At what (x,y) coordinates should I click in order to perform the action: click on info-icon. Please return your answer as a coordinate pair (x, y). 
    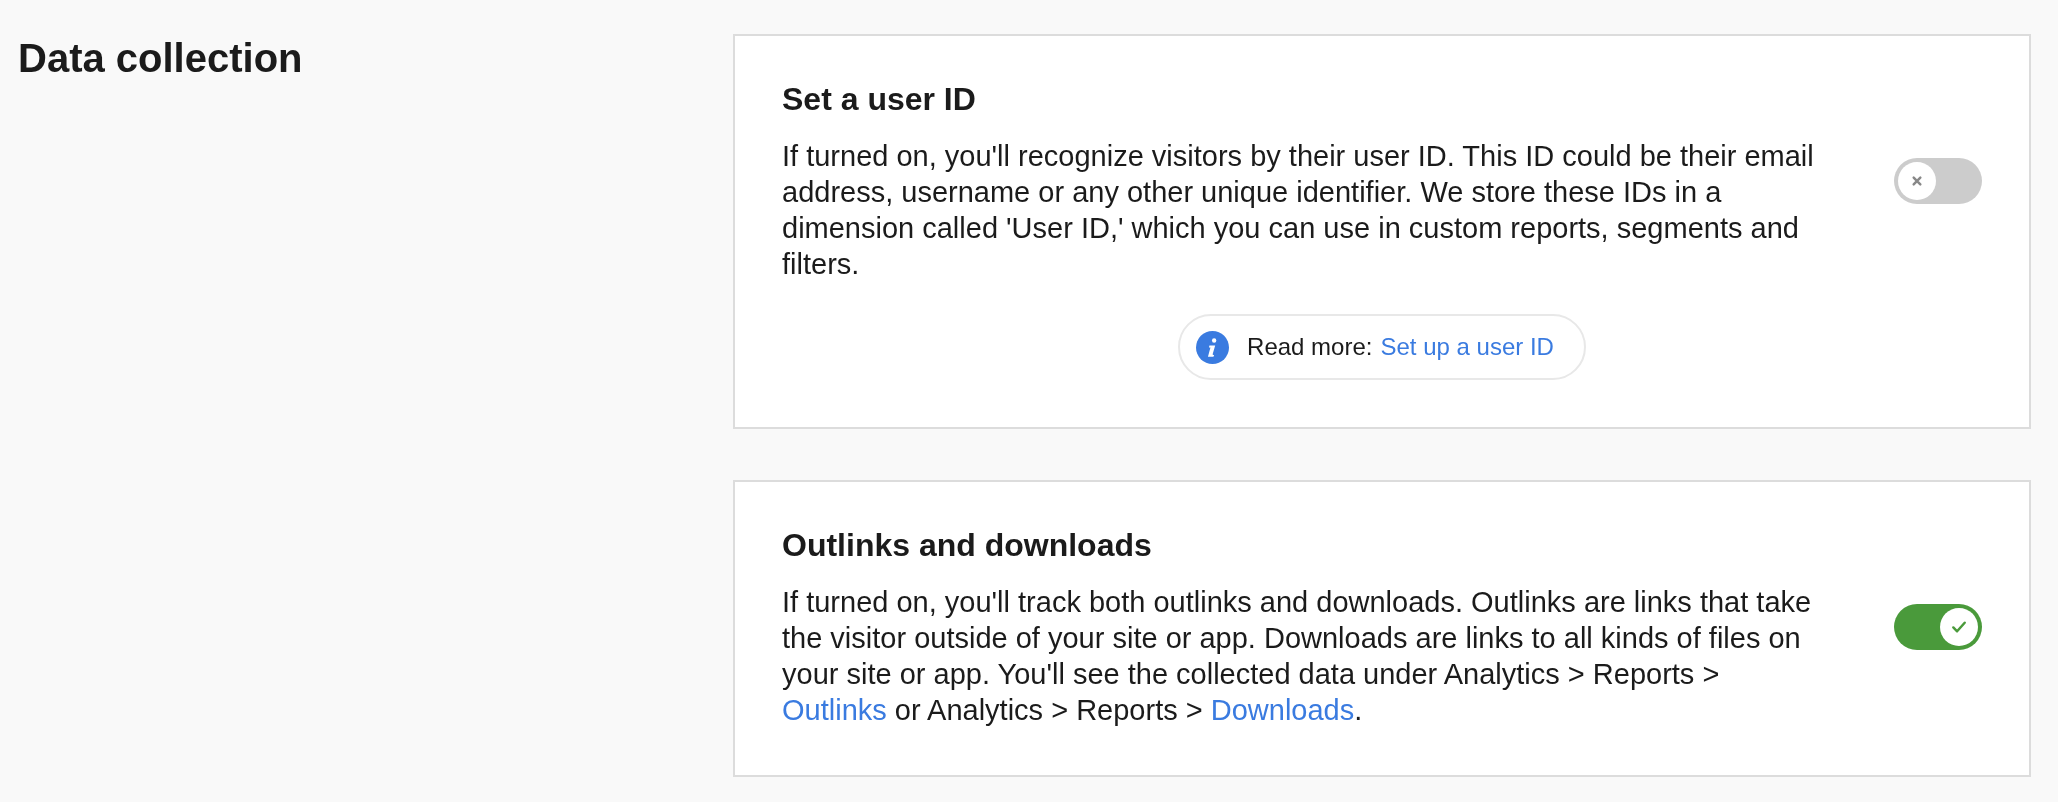
    Looking at the image, I should click on (1213, 347).